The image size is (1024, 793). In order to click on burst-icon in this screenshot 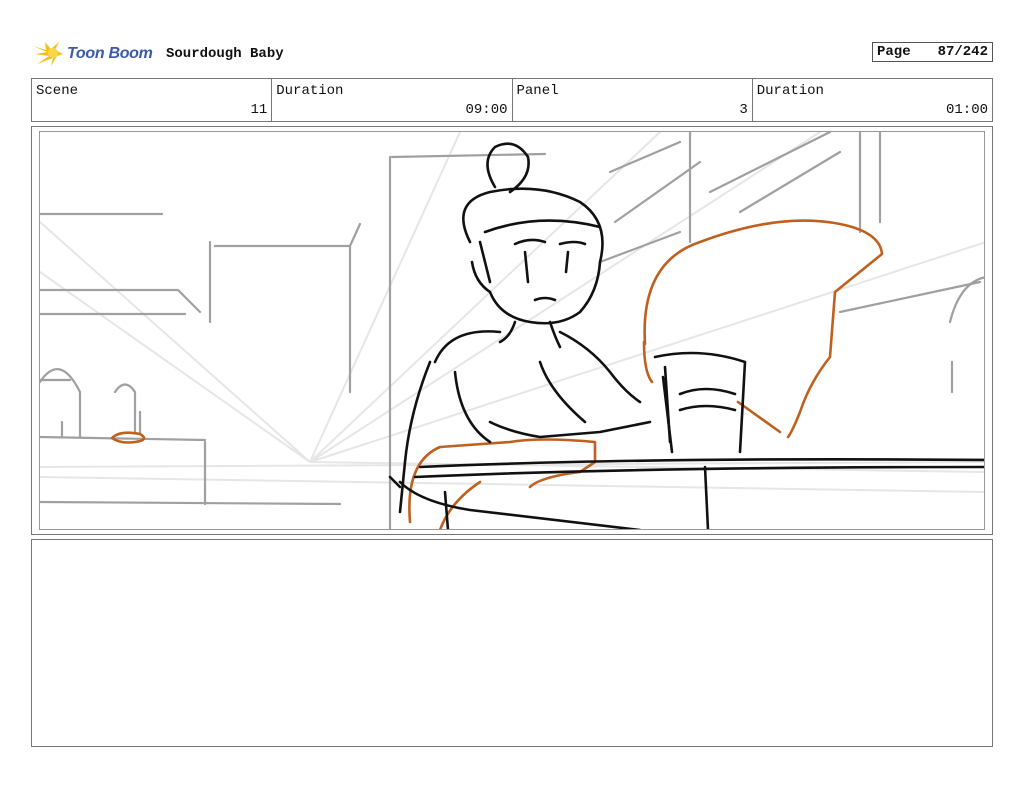, I will do `click(48, 54)`.